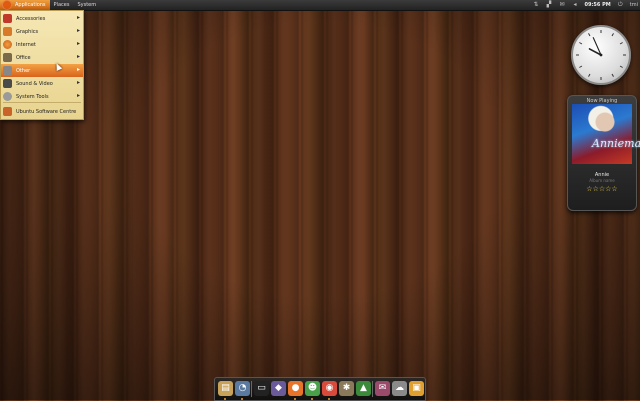  What do you see at coordinates (27, 31) in the screenshot?
I see `menu-item-label: Graphics` at bounding box center [27, 31].